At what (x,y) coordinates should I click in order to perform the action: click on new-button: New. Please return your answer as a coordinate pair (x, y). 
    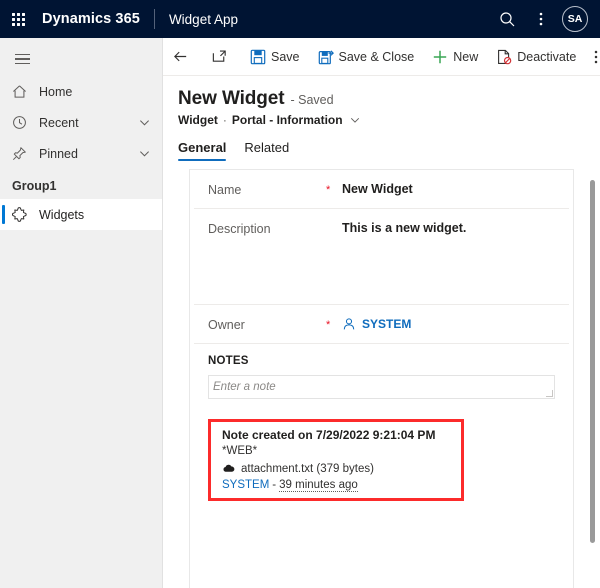
    Looking at the image, I should click on (455, 57).